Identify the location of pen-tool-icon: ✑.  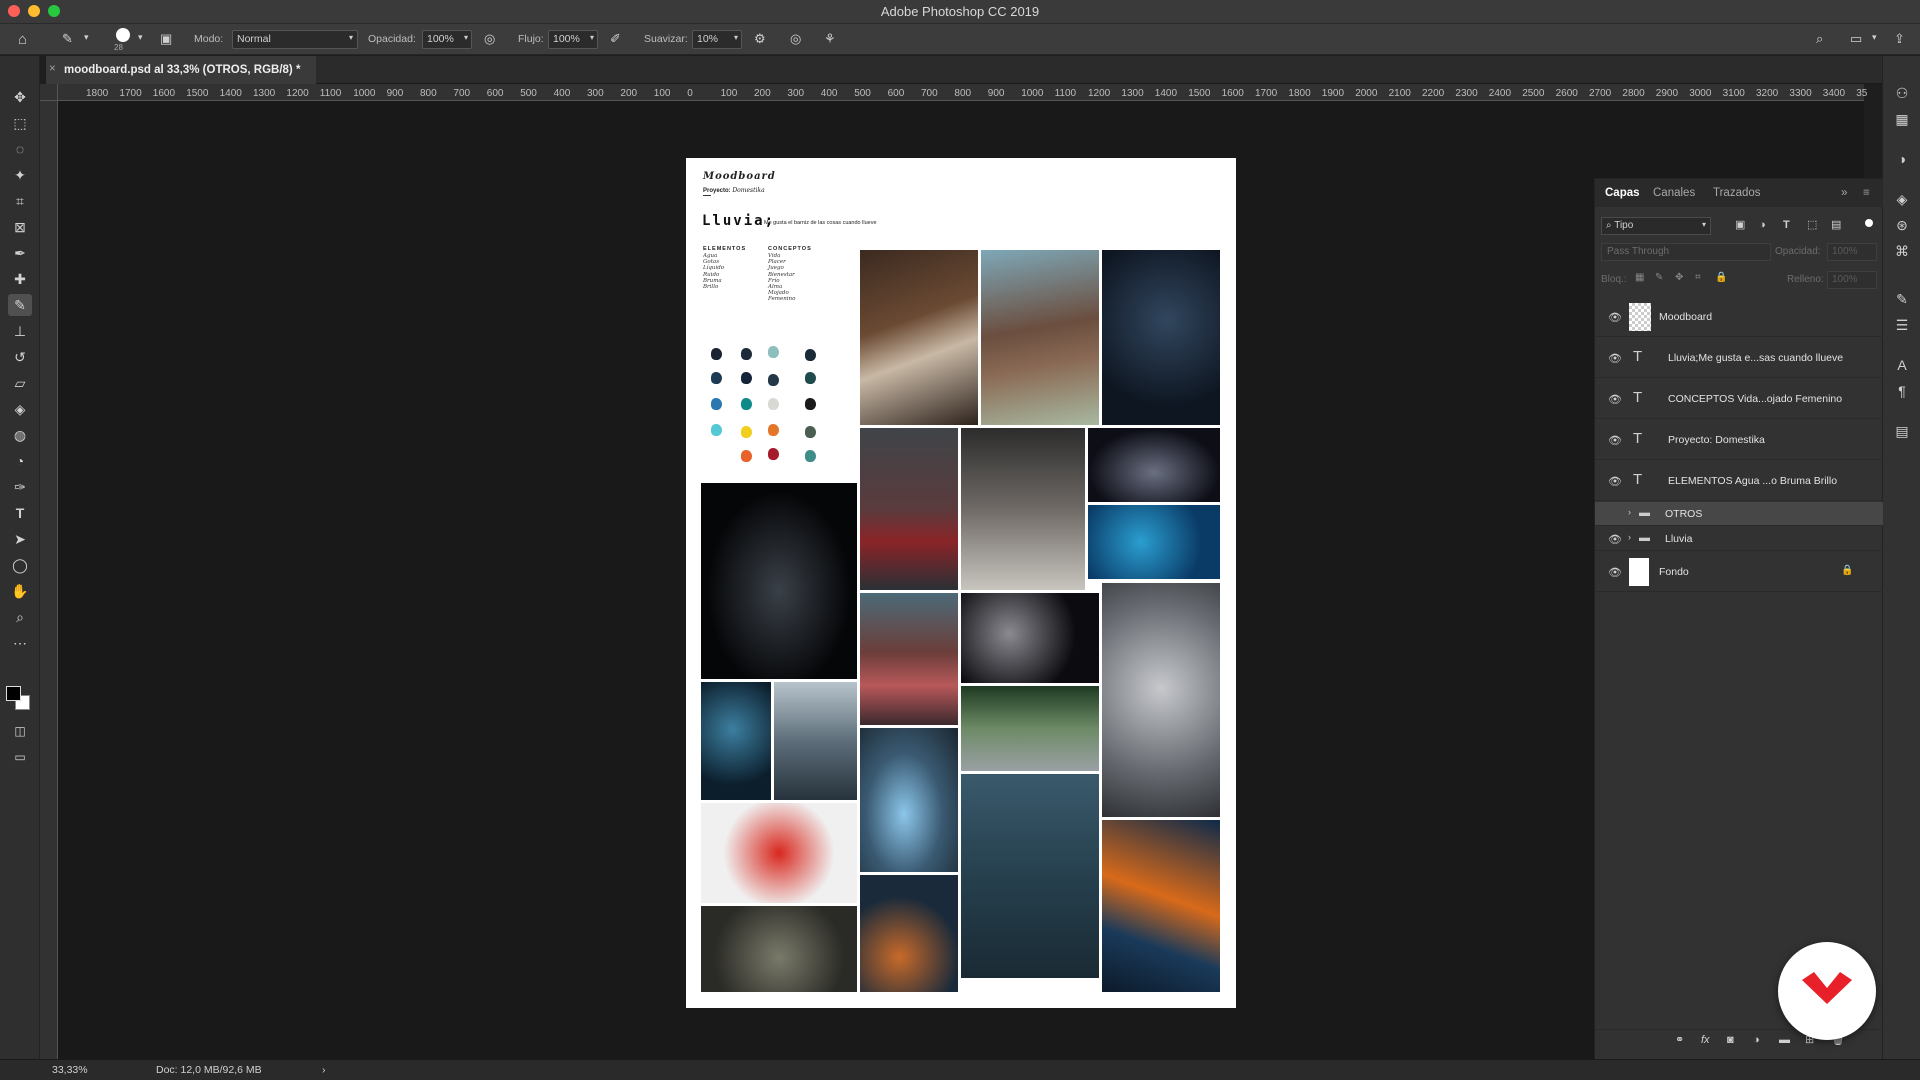
(20, 487).